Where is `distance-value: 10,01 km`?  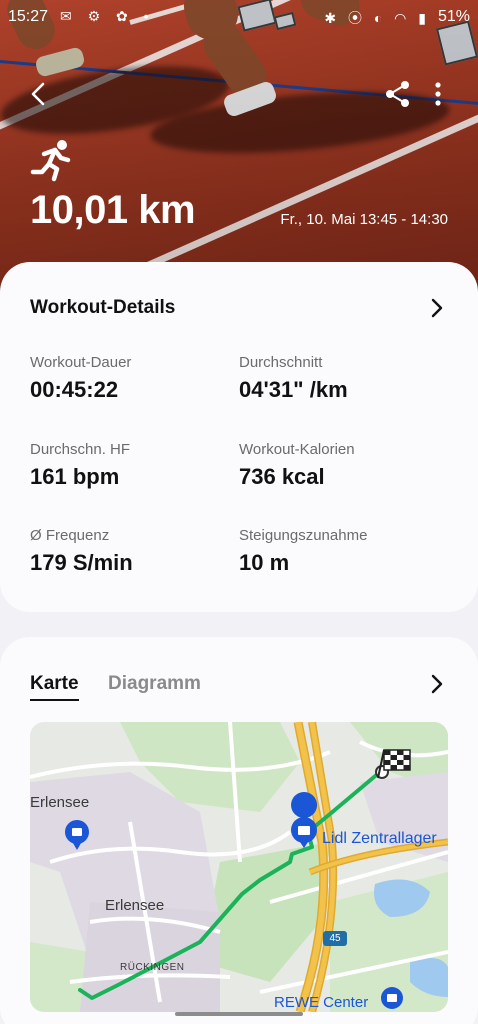 distance-value: 10,01 km is located at coordinates (113, 210).